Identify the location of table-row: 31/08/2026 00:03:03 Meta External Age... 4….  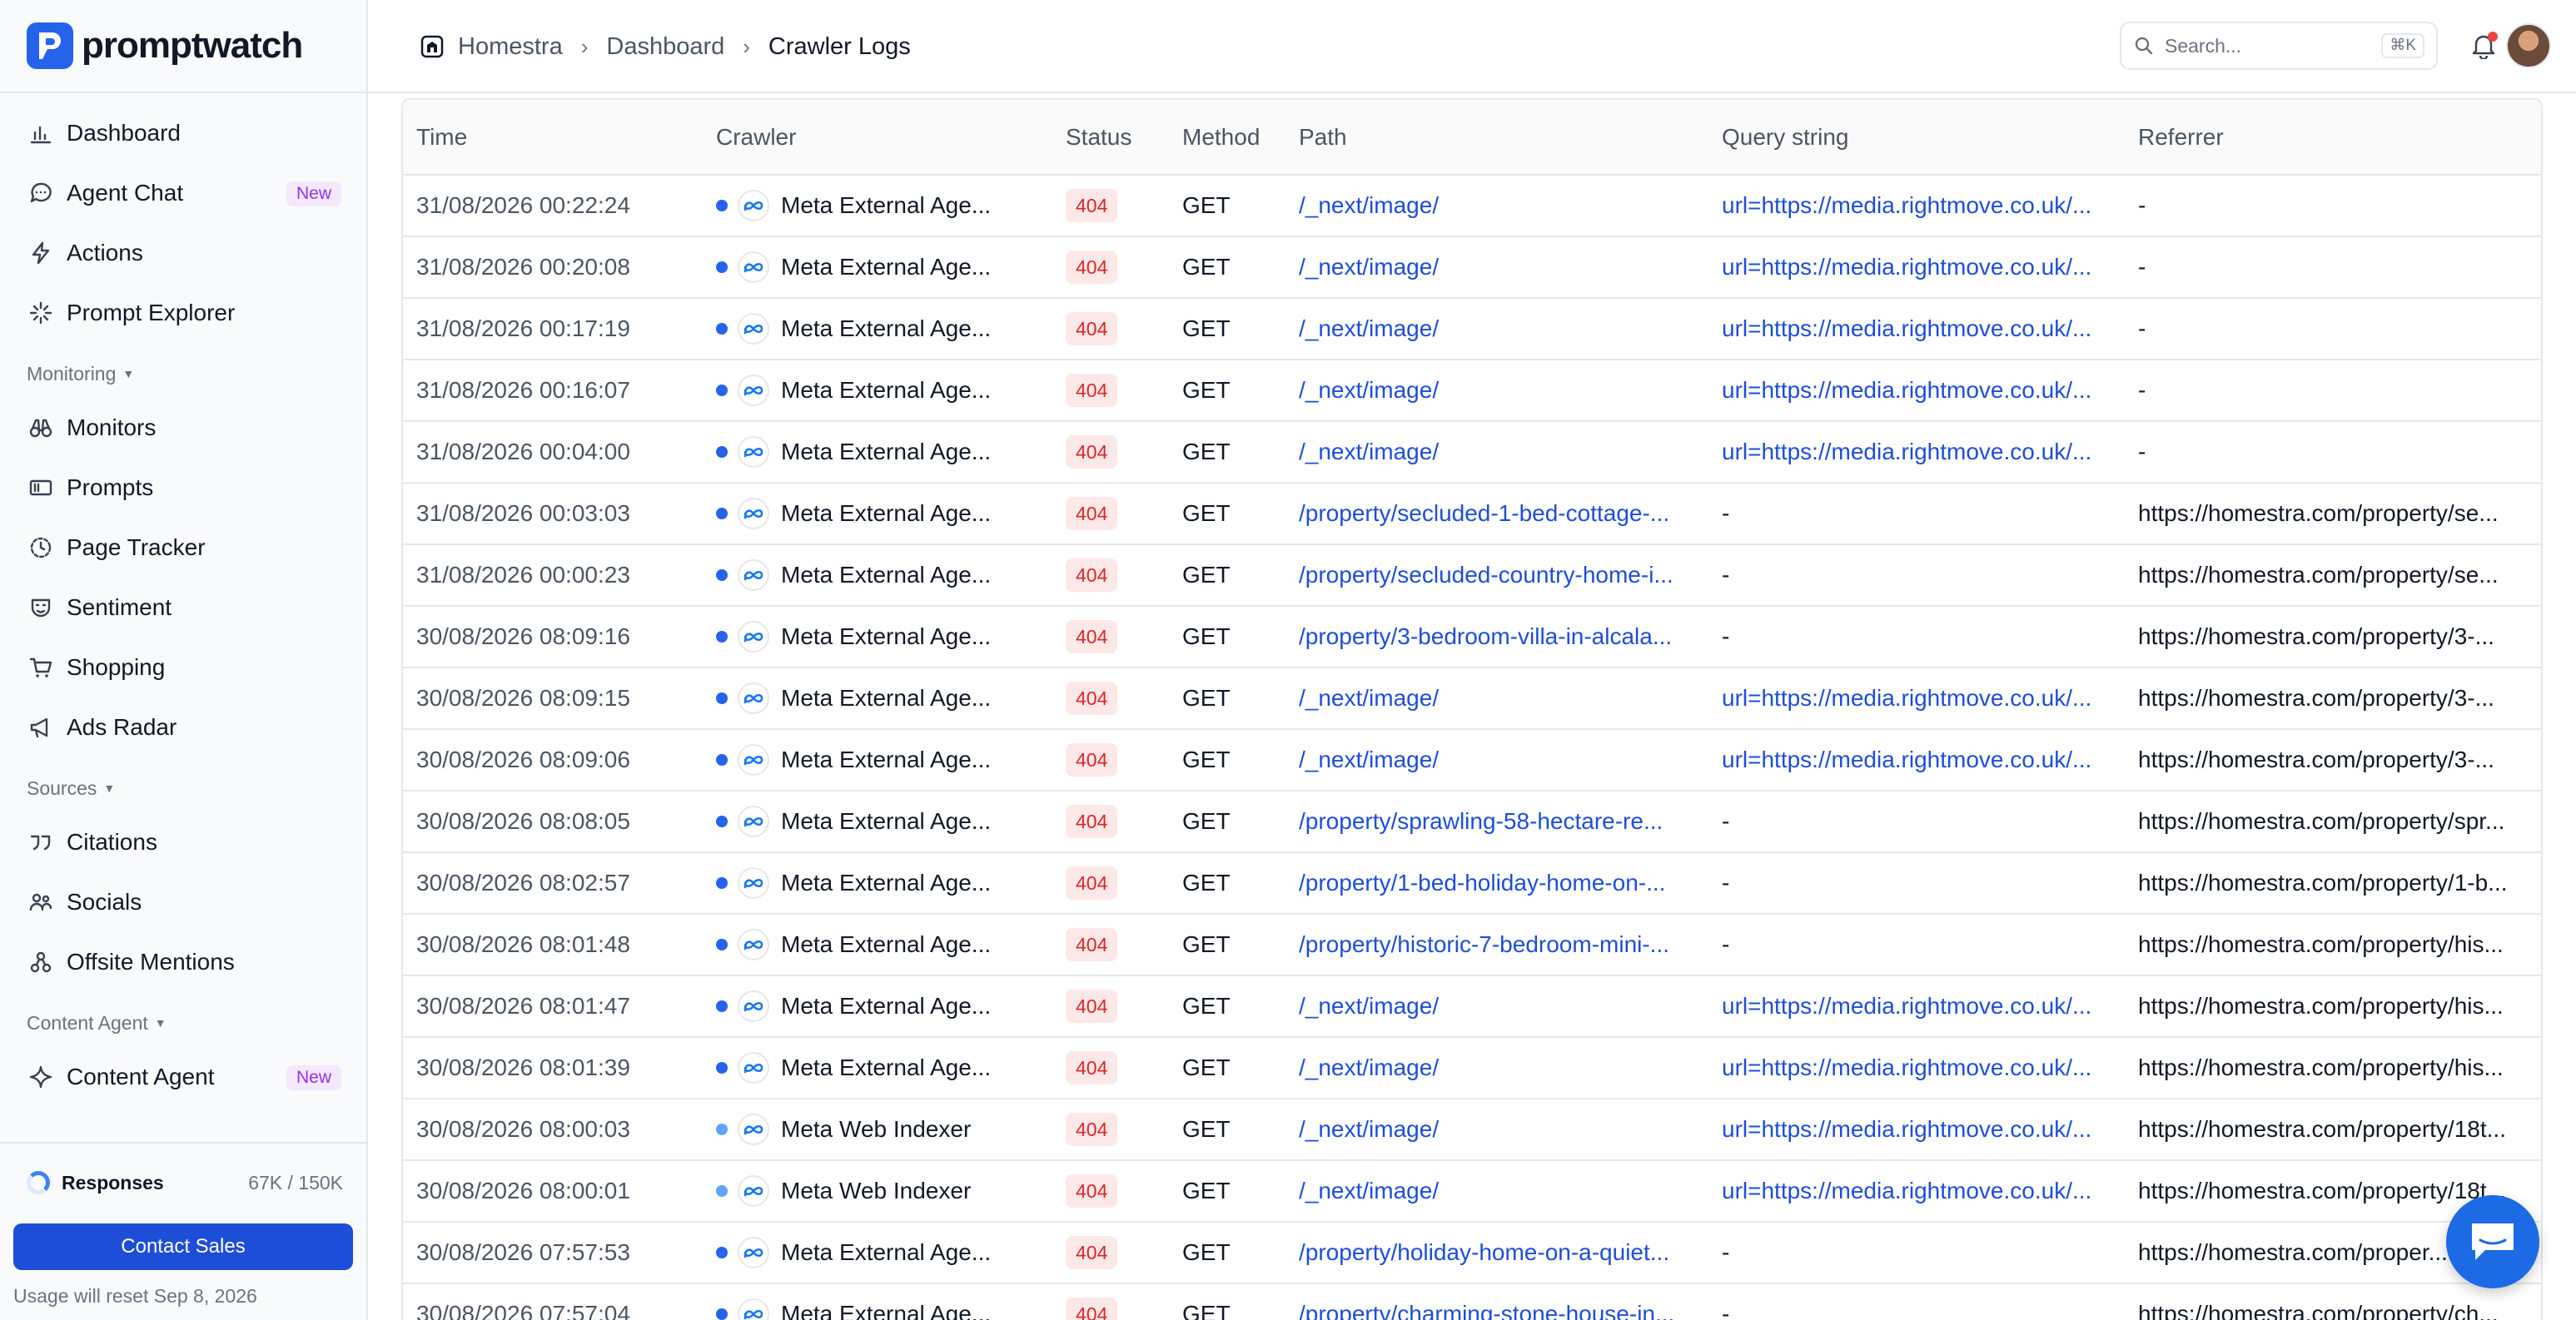
(1472, 514).